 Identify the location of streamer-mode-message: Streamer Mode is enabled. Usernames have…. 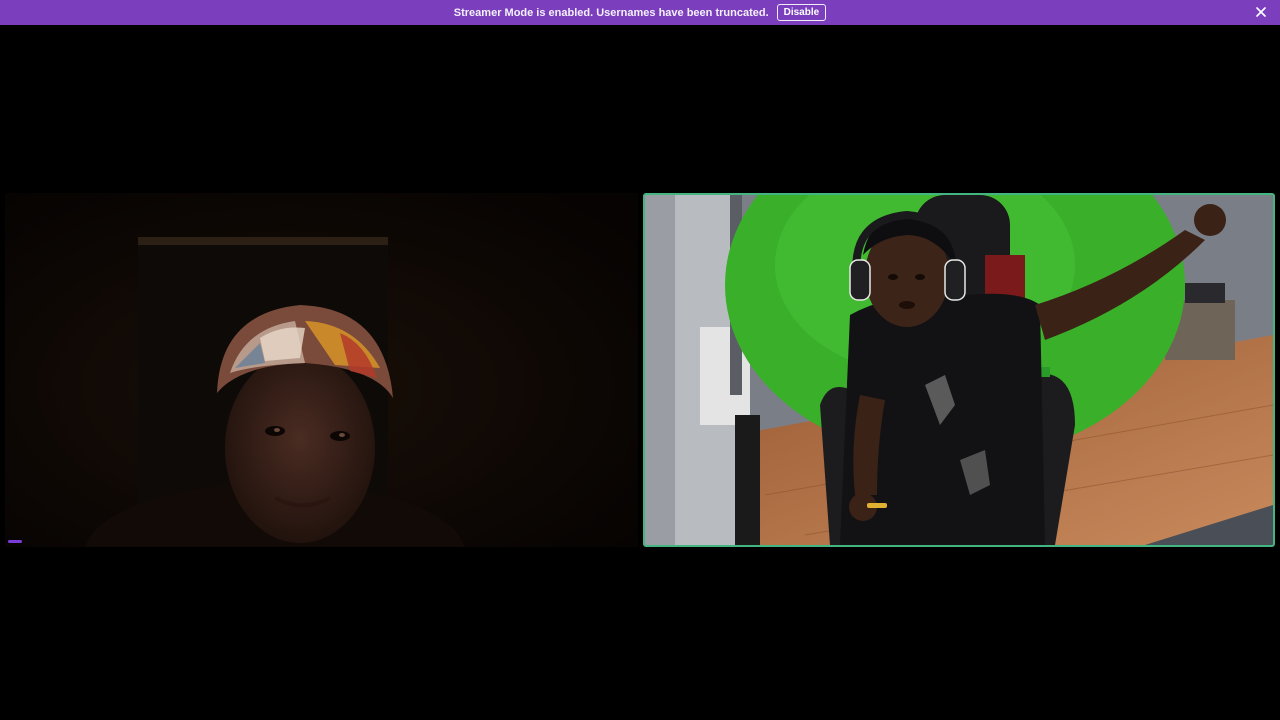
(611, 12).